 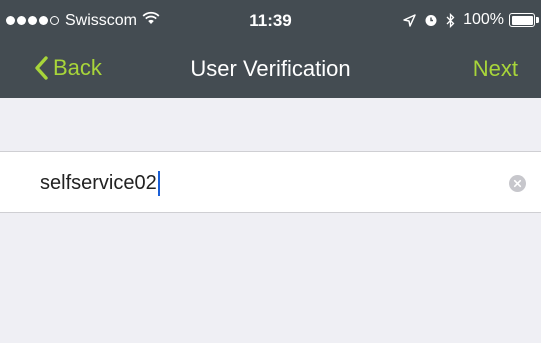 I want to click on alarm-icon, so click(x=431, y=20).